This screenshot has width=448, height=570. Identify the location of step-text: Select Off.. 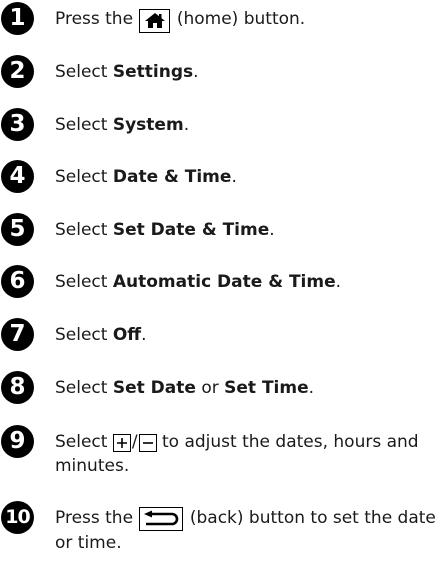
(101, 335).